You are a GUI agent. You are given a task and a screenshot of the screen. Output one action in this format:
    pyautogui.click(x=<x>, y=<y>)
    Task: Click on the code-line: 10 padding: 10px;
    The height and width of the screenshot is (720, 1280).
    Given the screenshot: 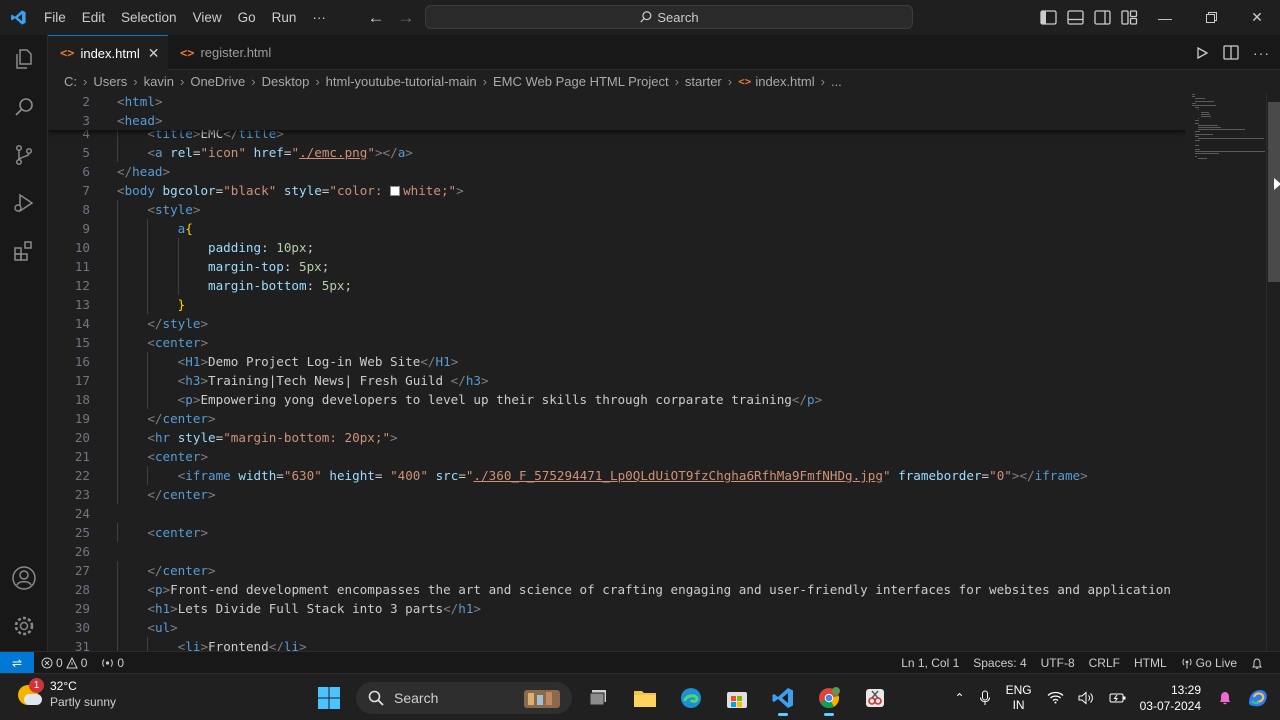 What is the action you would take?
    pyautogui.click(x=617, y=247)
    